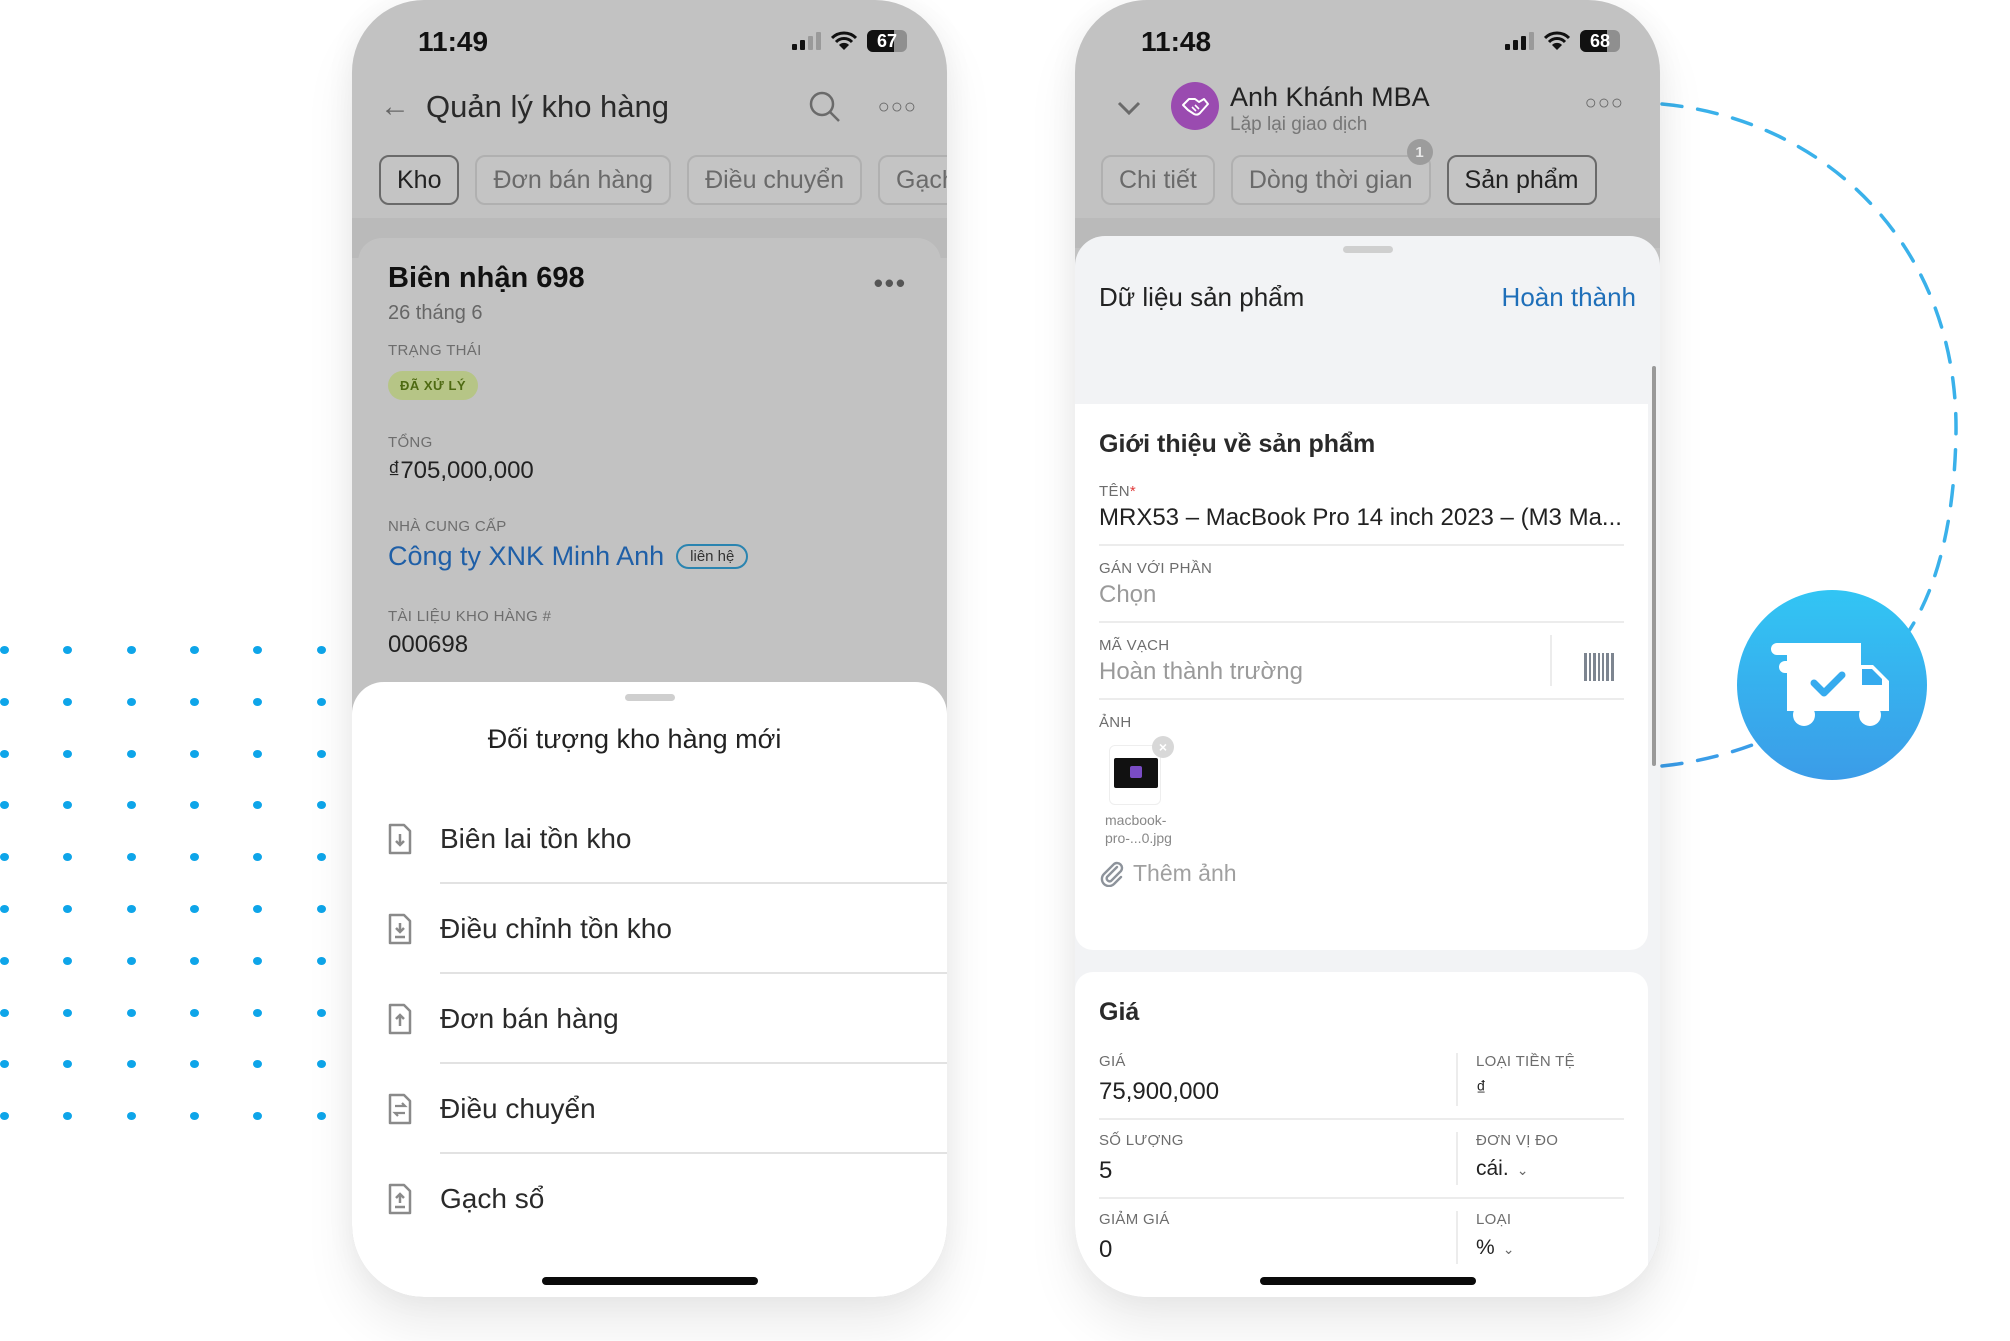  What do you see at coordinates (649, 839) in the screenshot?
I see `menu-item-stock-receipt: Biên lai tồn kho` at bounding box center [649, 839].